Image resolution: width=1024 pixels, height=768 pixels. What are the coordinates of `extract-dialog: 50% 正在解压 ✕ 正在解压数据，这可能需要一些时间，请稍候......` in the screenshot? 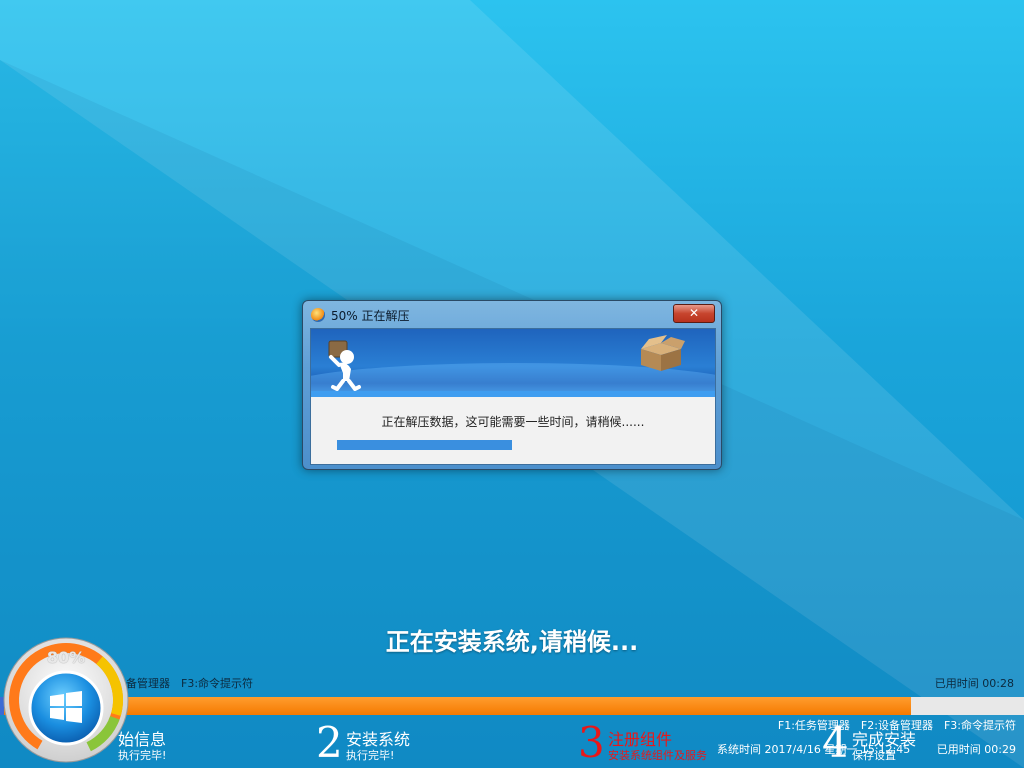 It's located at (512, 385).